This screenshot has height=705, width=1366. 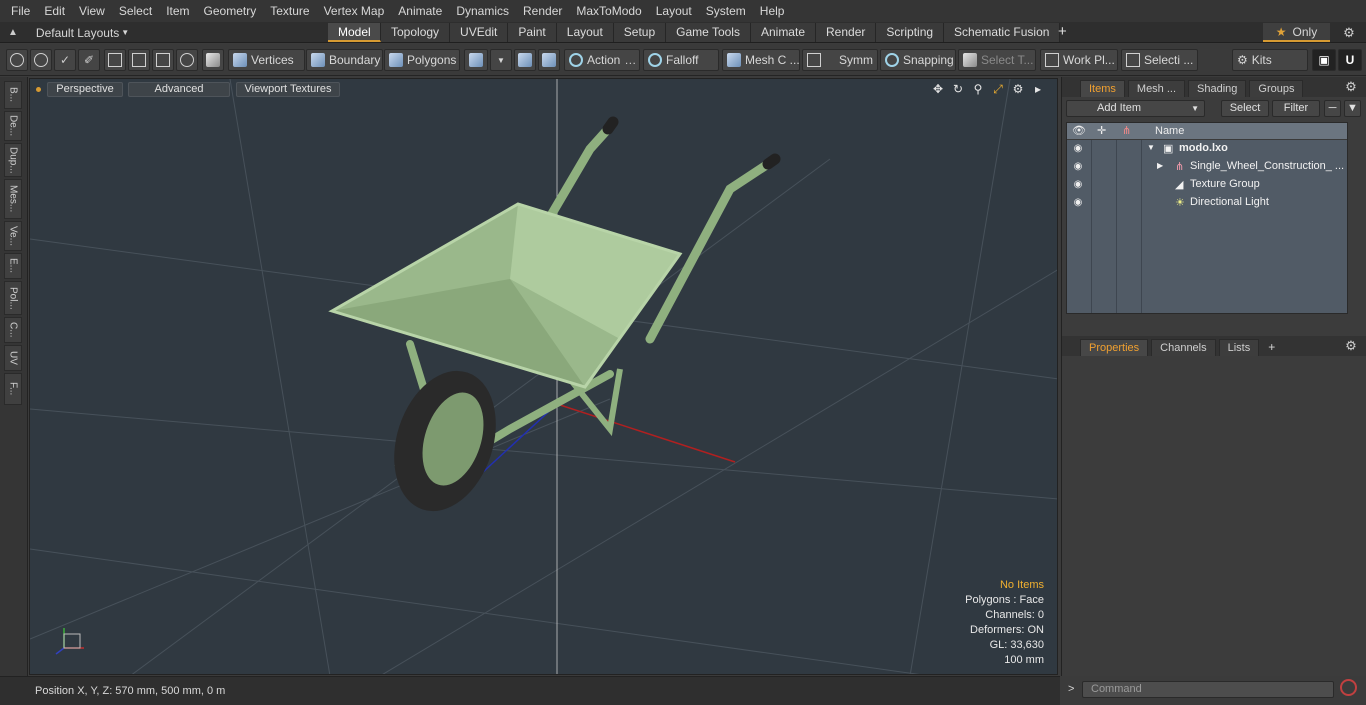 What do you see at coordinates (1270, 60) in the screenshot?
I see `kits-button: ⚙ Kits` at bounding box center [1270, 60].